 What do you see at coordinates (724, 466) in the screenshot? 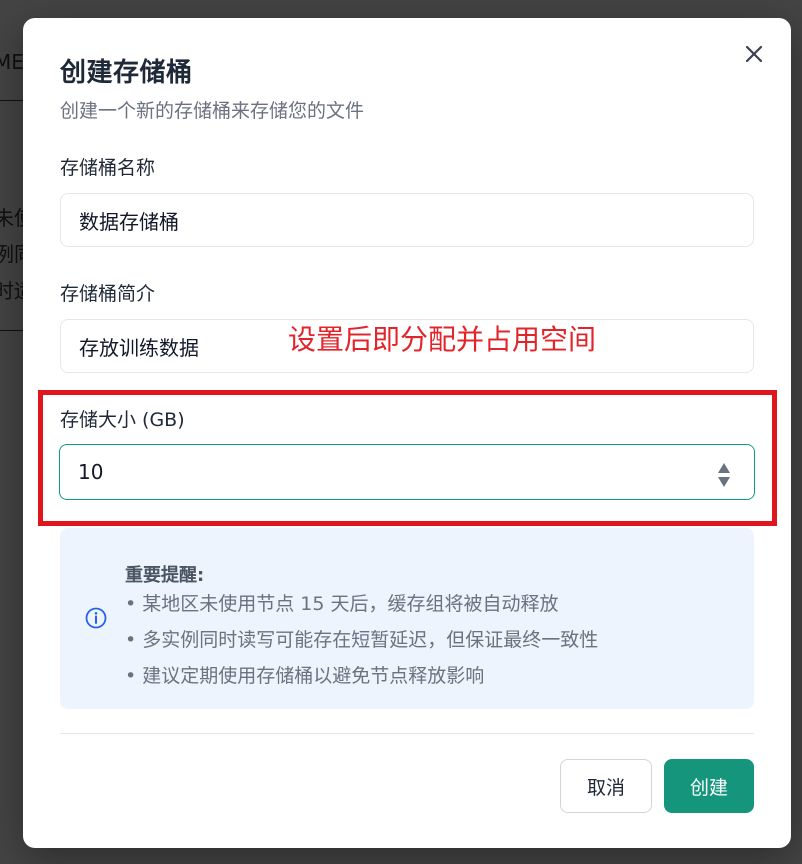
I see `stepper-increment-button` at bounding box center [724, 466].